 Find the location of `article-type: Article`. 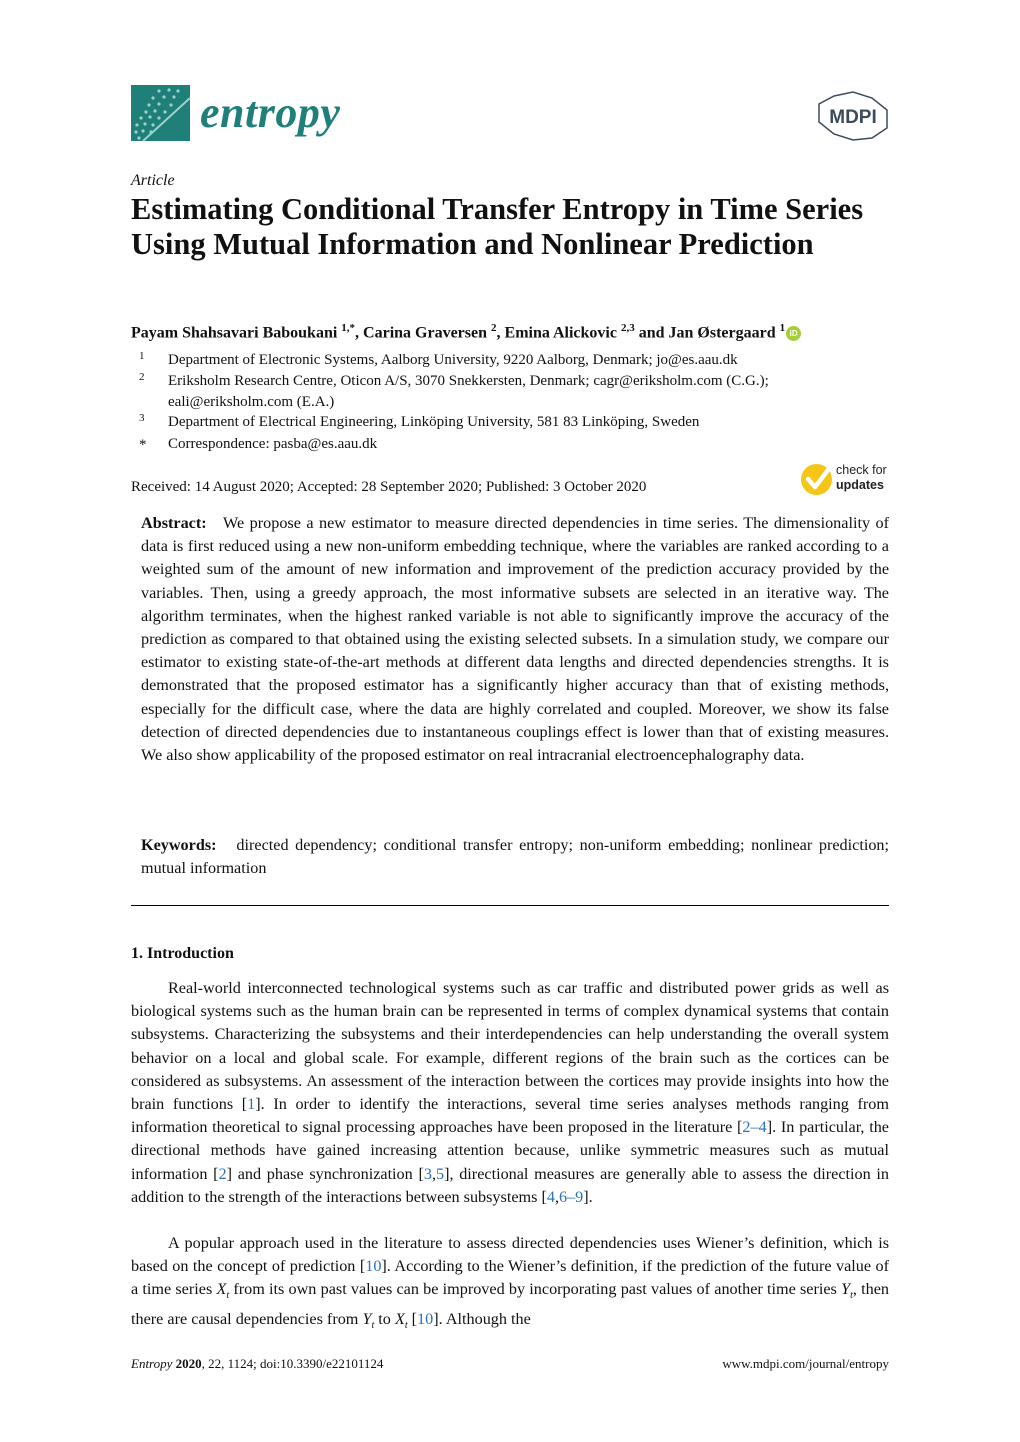

article-type: Article is located at coordinates (153, 180).